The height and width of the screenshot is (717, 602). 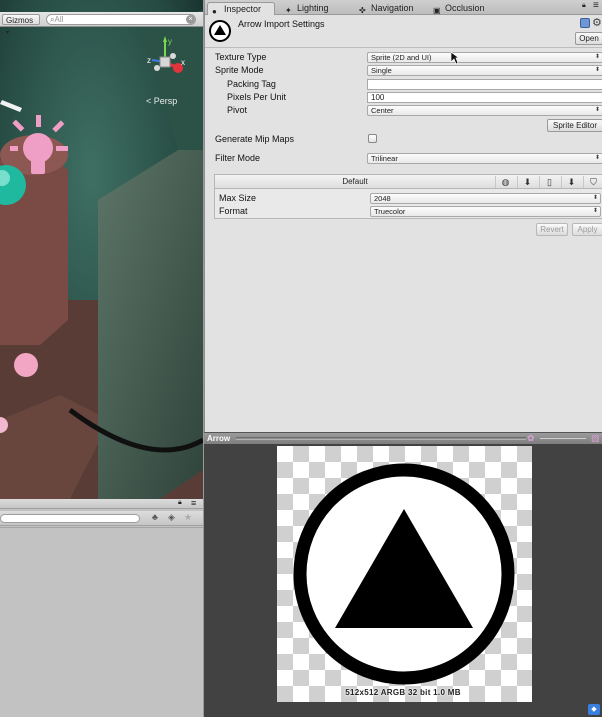 I want to click on texture-type-label: Texture Type, so click(x=241, y=57).